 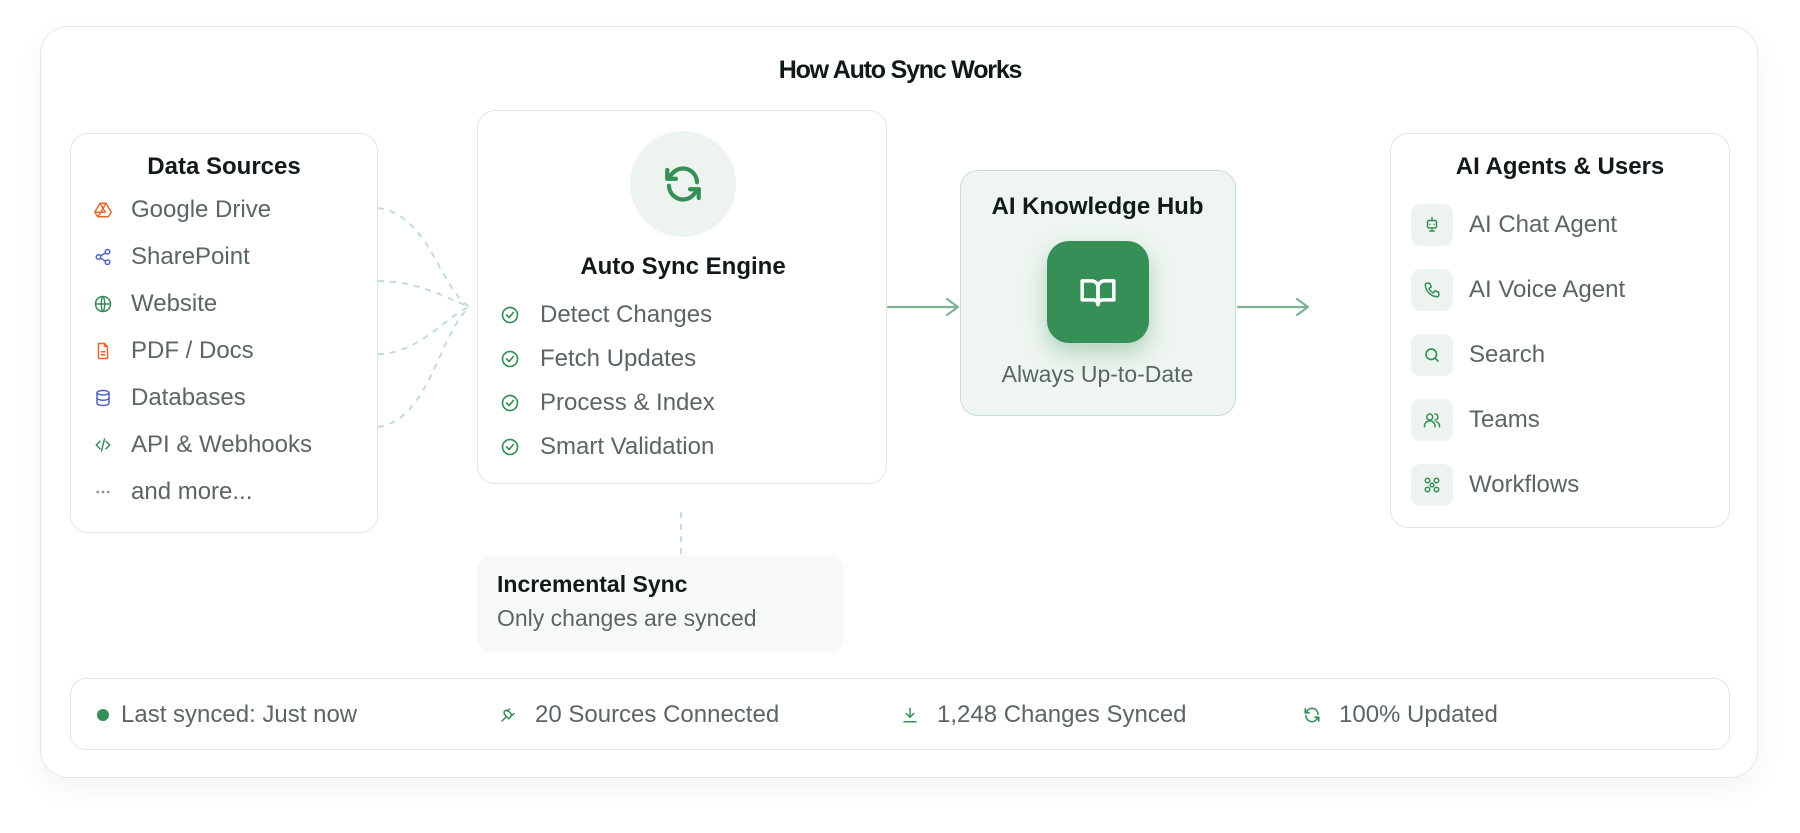 What do you see at coordinates (1097, 206) in the screenshot?
I see `knowledge-hub-title: AI Knowledge Hub` at bounding box center [1097, 206].